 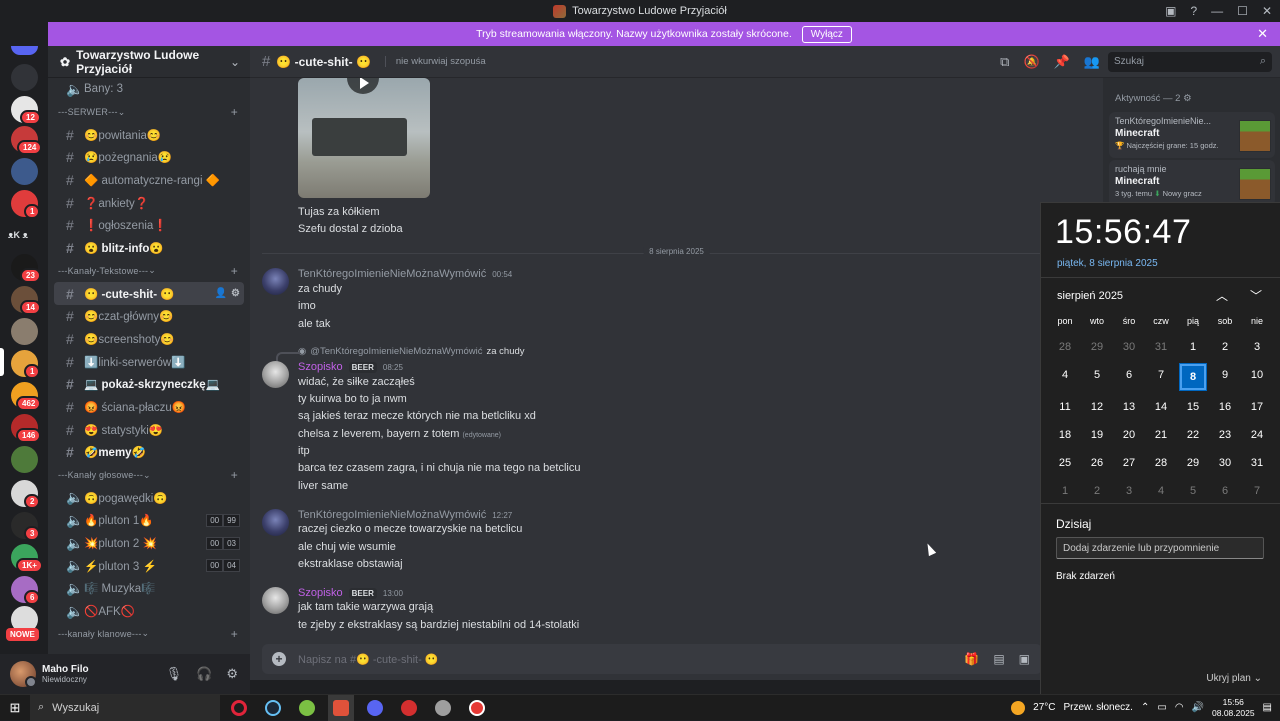 What do you see at coordinates (149, 202) in the screenshot?
I see `channel-item: # ❓ankiety❓` at bounding box center [149, 202].